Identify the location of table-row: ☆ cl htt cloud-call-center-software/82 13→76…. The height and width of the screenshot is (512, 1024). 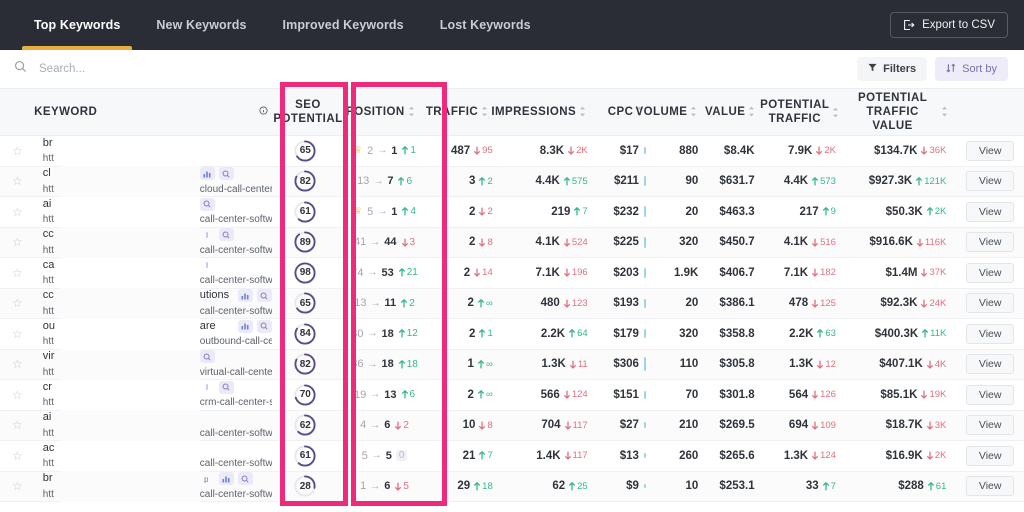
(512, 181).